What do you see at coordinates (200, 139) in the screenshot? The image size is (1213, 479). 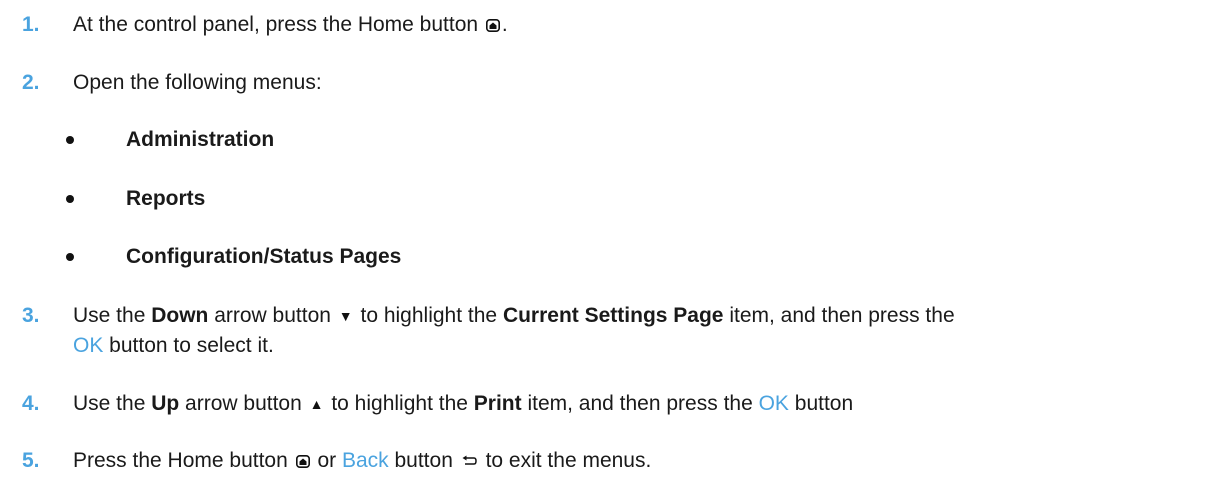 I see `menu-item-label: Administration` at bounding box center [200, 139].